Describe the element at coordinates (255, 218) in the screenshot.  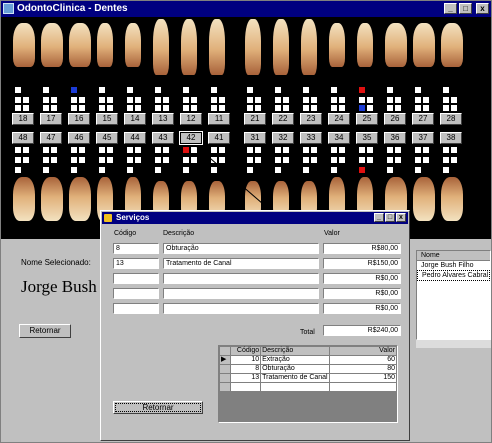
I see `services-title-bar: Serviços _ □ x` at that location.